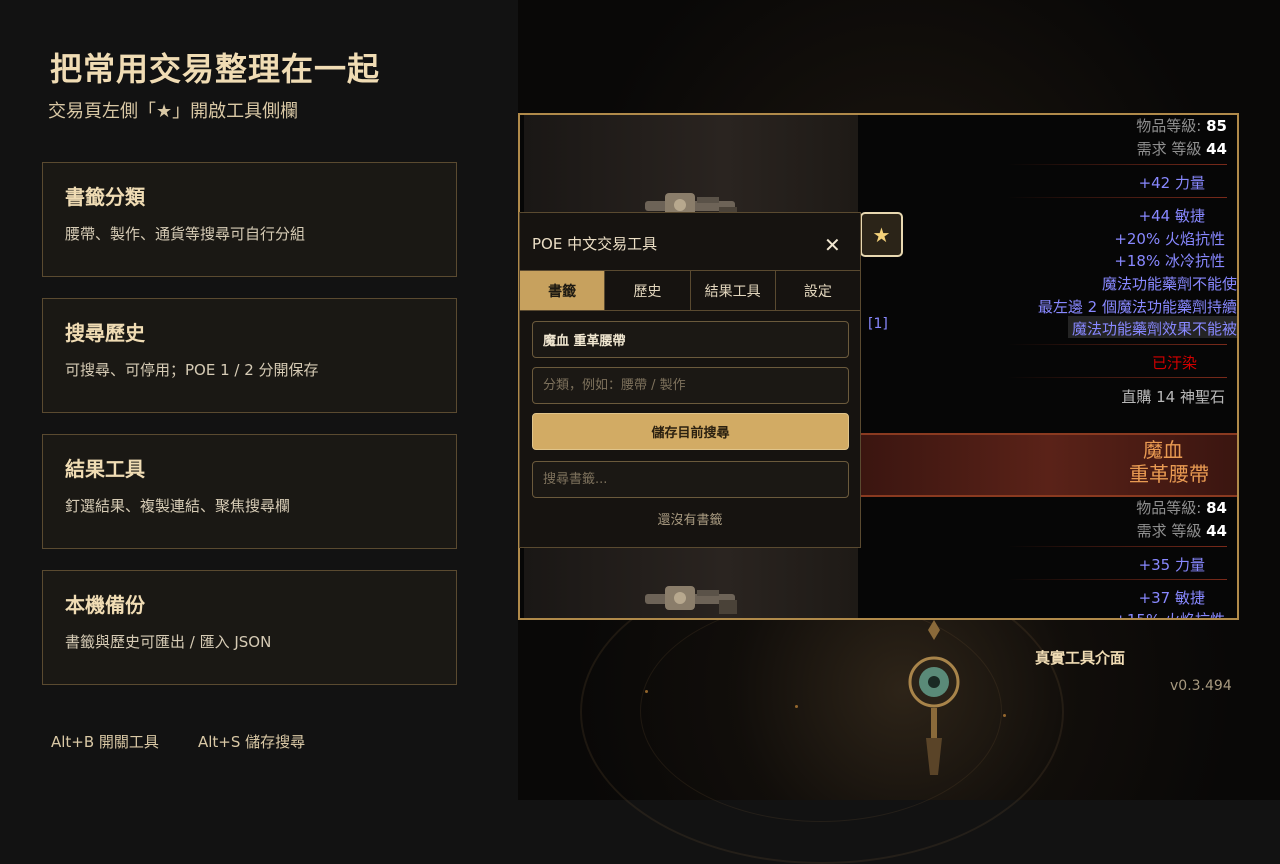 This screenshot has height=864, width=1280. I want to click on amulet-ornament-icon, so click(934, 697).